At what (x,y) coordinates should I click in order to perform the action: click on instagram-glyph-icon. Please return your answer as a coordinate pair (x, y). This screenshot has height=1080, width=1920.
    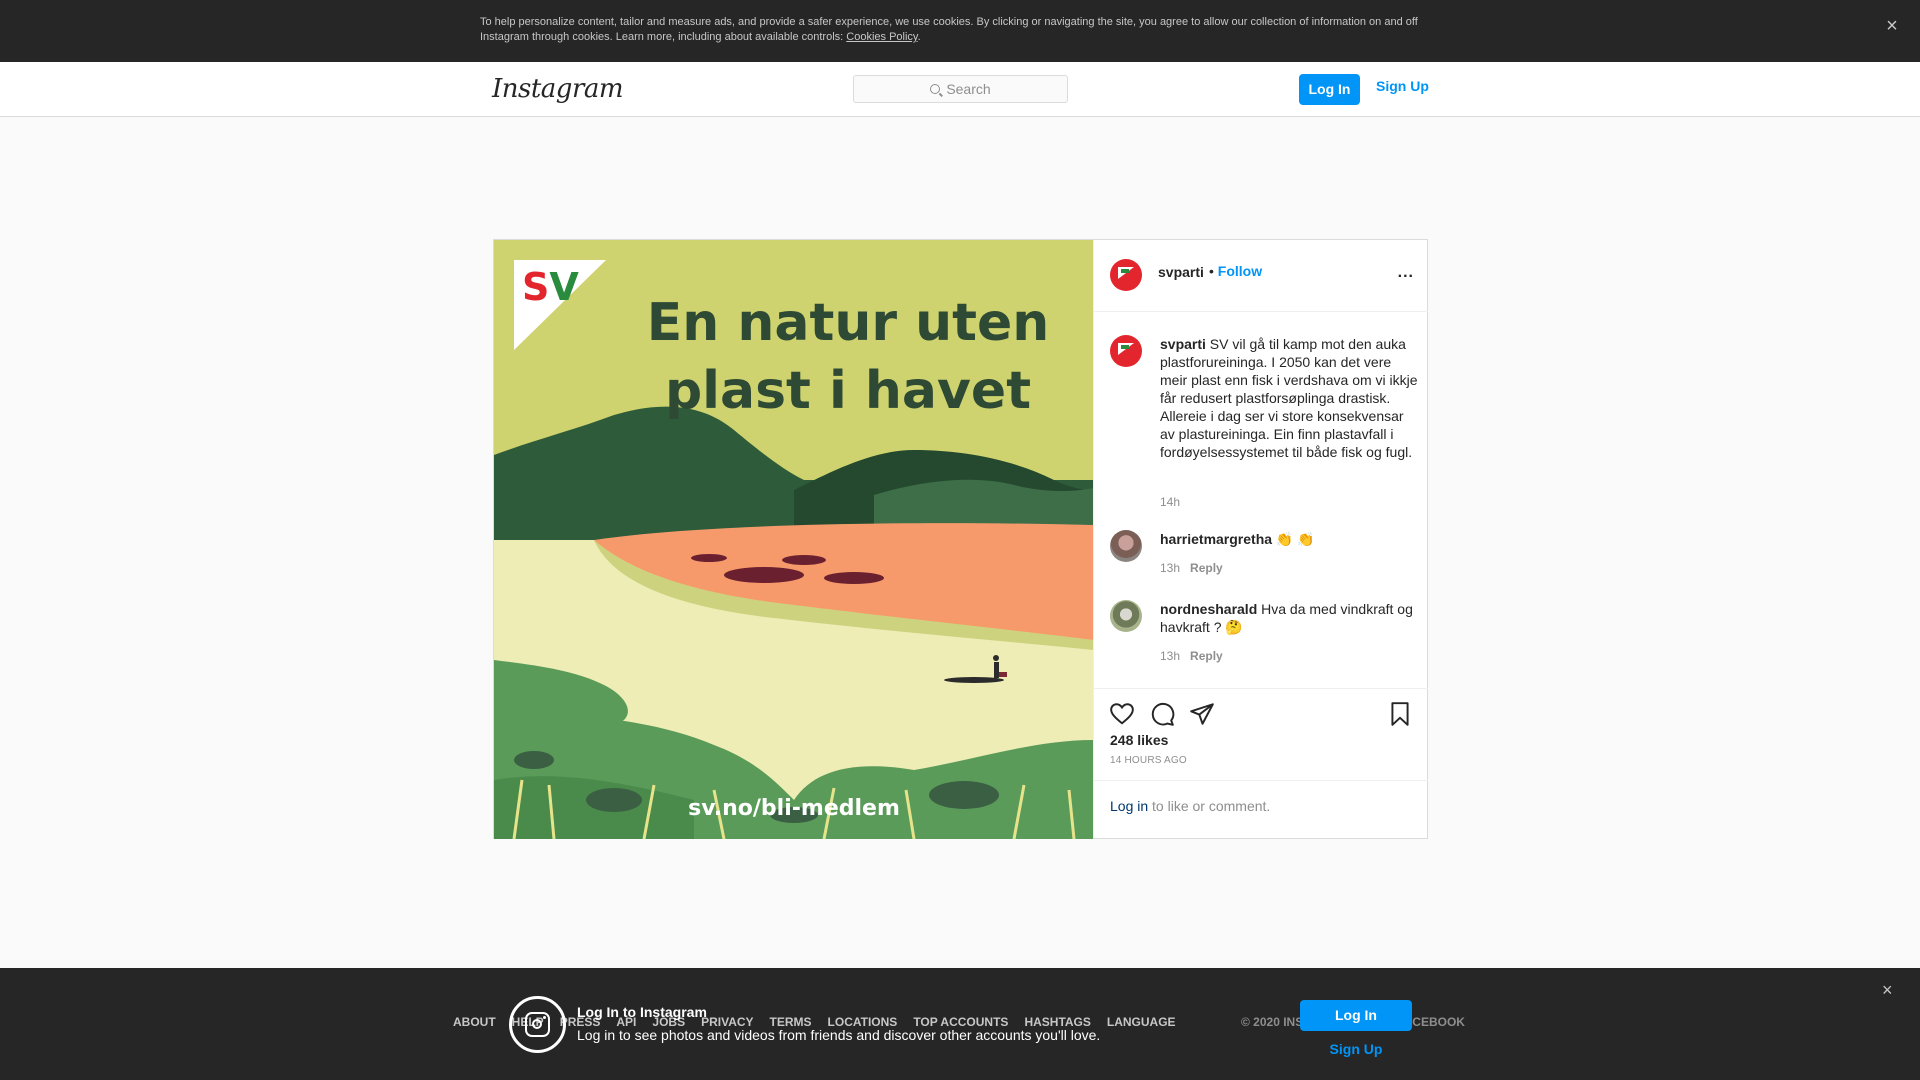
    Looking at the image, I should click on (537, 1024).